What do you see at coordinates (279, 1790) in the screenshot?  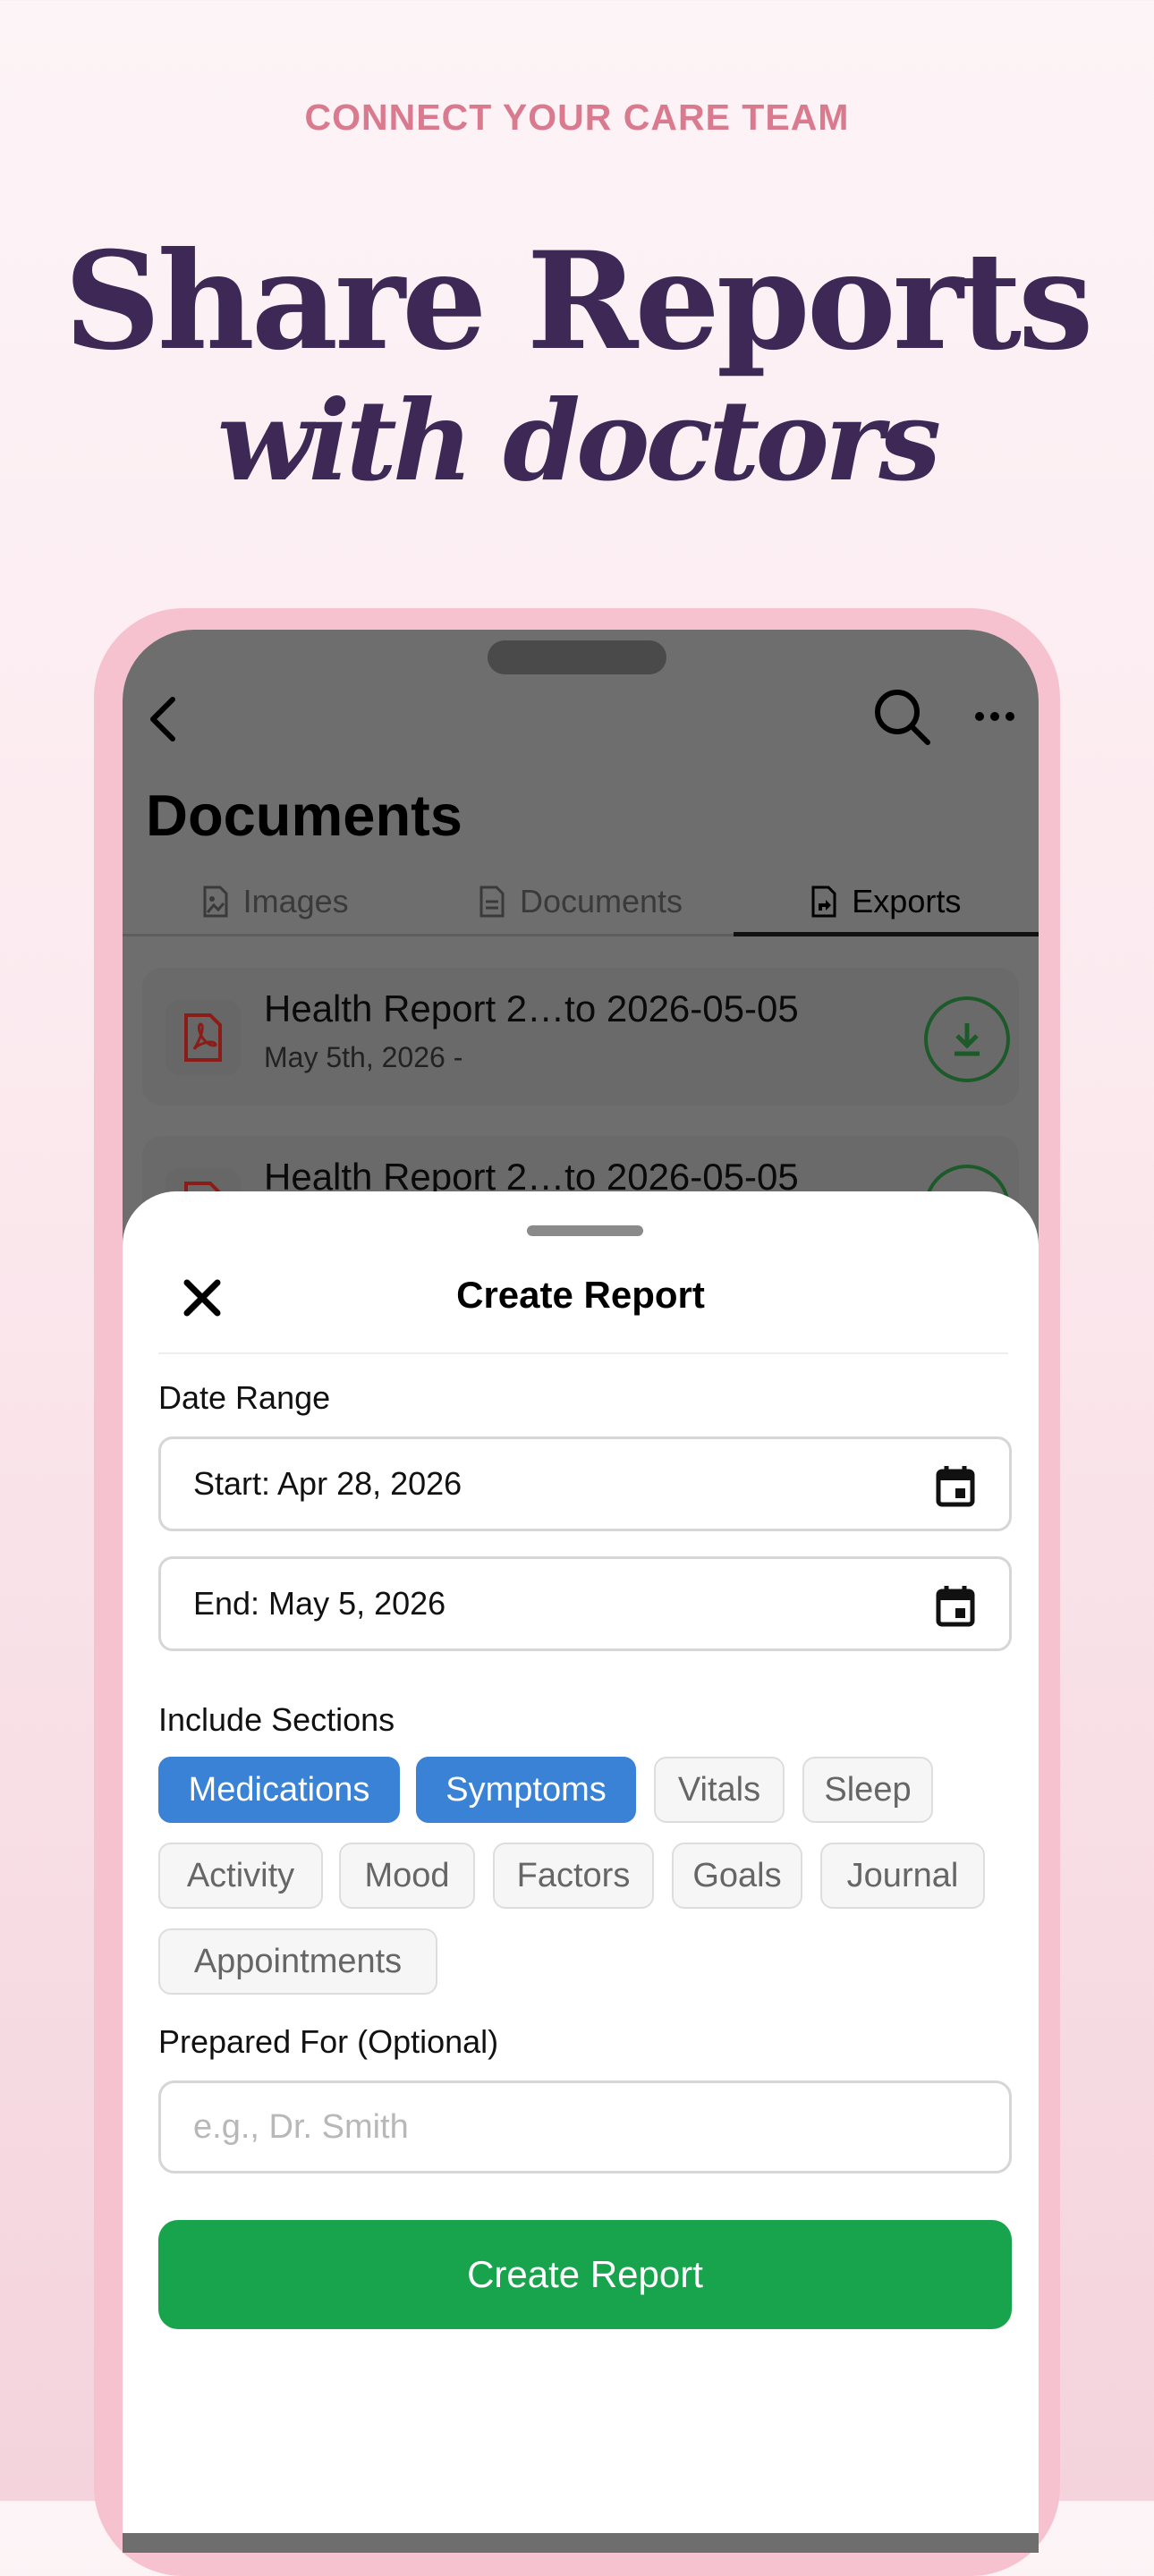 I see `chip-medications: Medications` at bounding box center [279, 1790].